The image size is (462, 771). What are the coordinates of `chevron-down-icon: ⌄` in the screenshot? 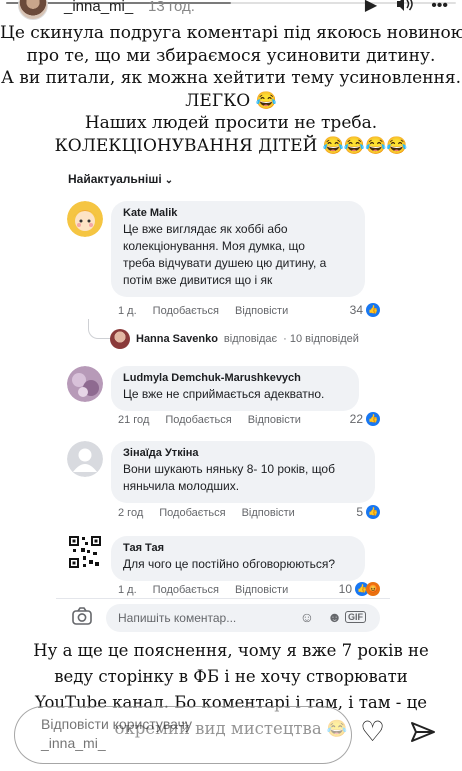 It's located at (169, 180).